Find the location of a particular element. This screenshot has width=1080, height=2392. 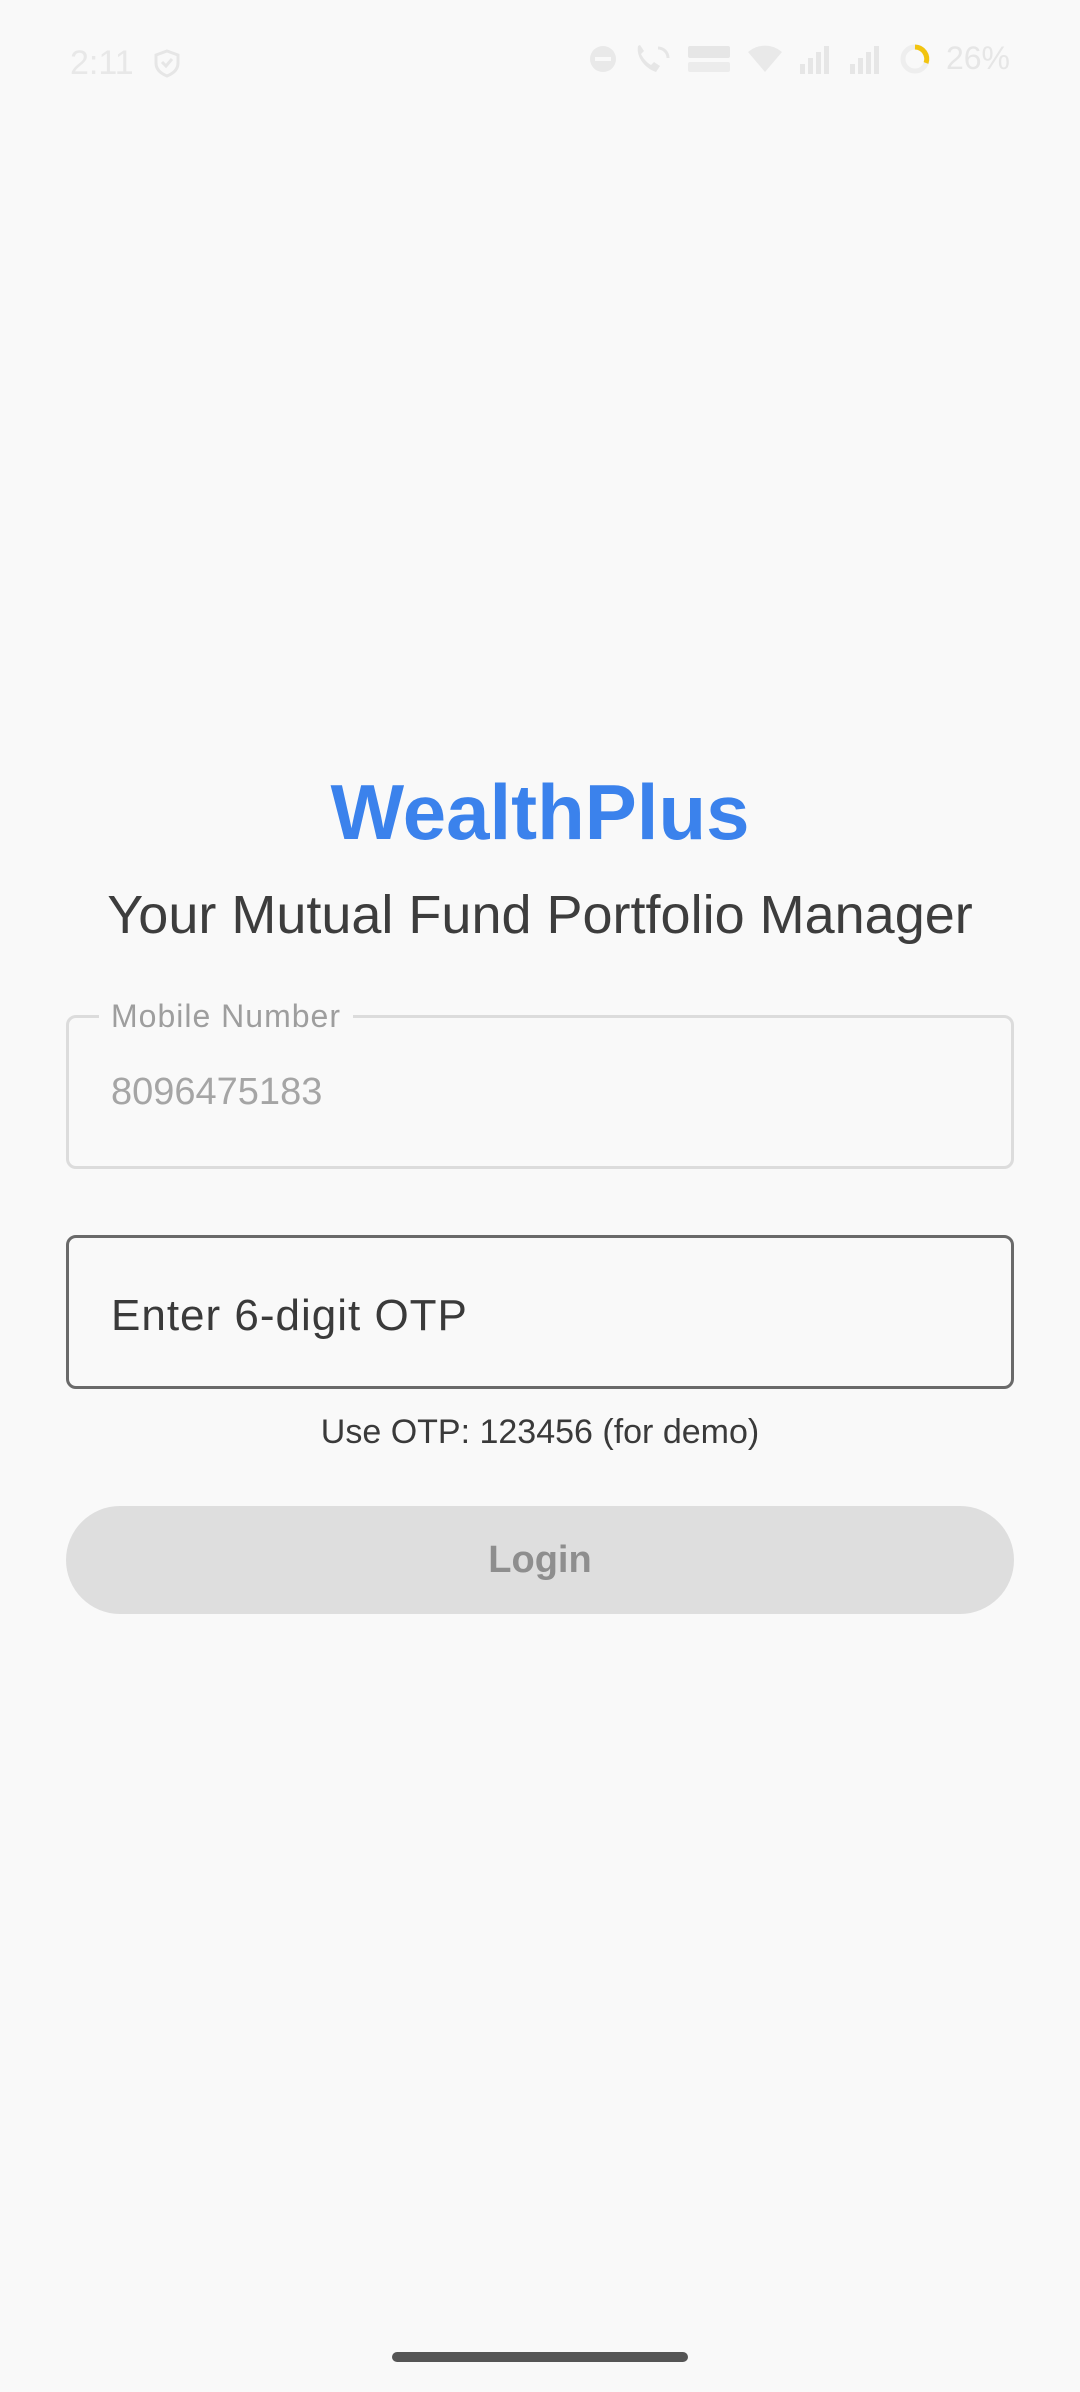

mobile-number-label: Mobile Number is located at coordinates (226, 1016).